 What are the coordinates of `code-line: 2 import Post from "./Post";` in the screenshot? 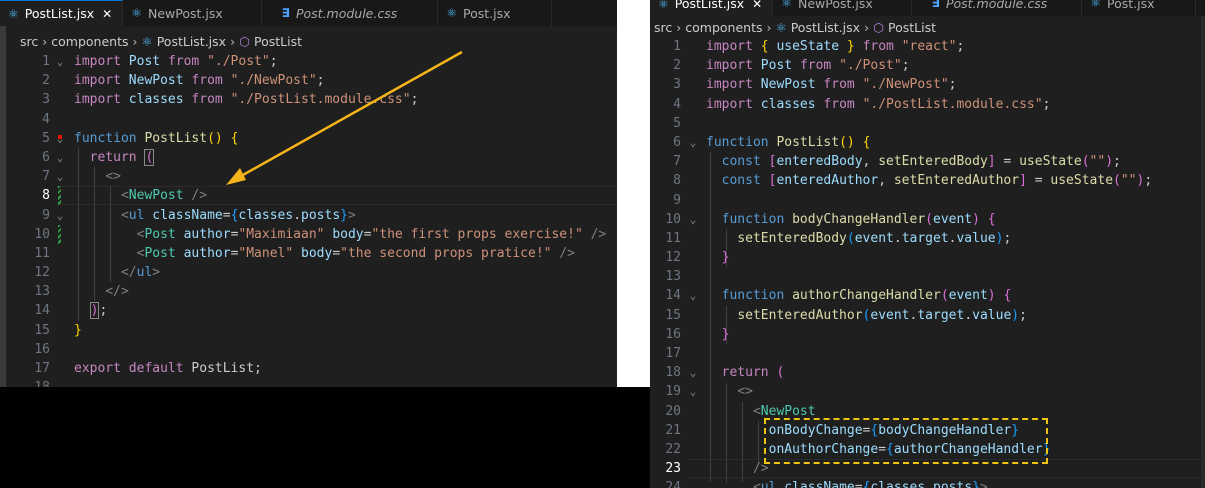 It's located at (791, 66).